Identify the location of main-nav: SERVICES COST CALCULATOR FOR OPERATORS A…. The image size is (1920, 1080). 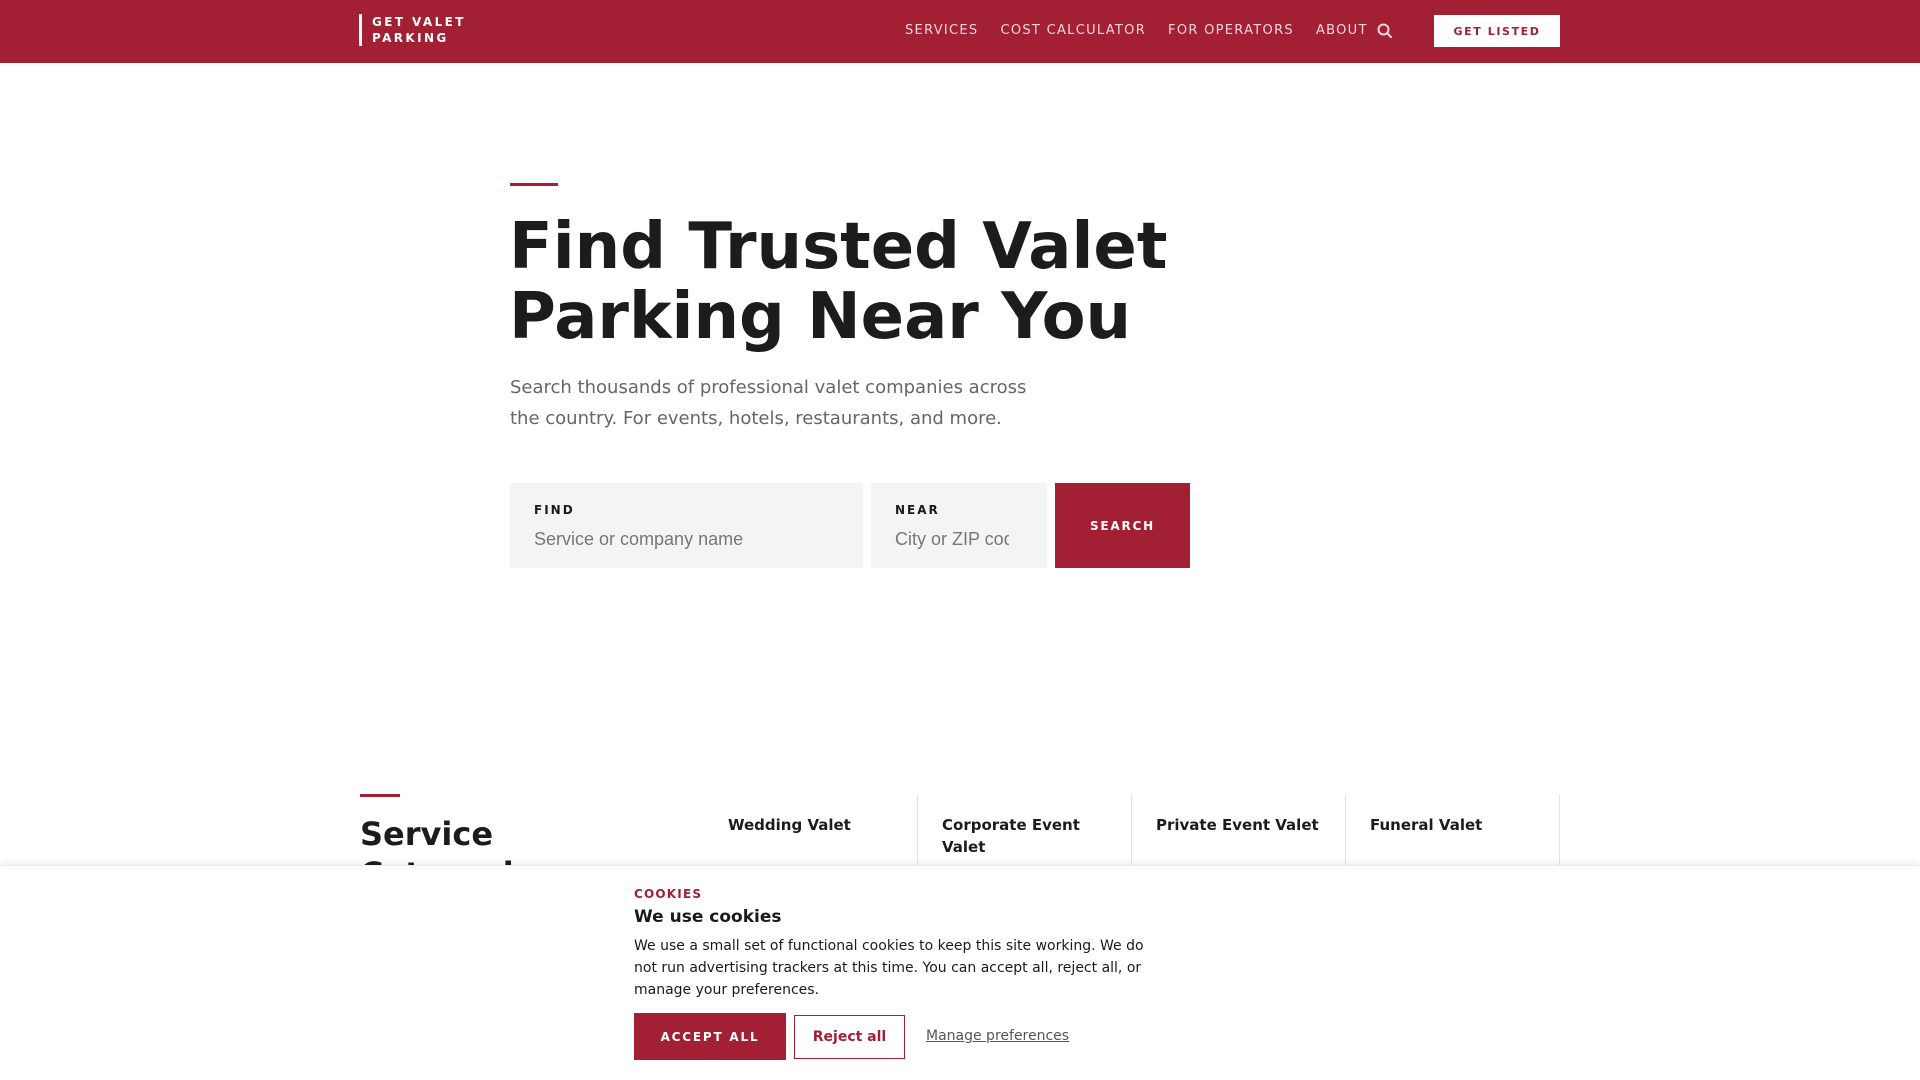
(1147, 31).